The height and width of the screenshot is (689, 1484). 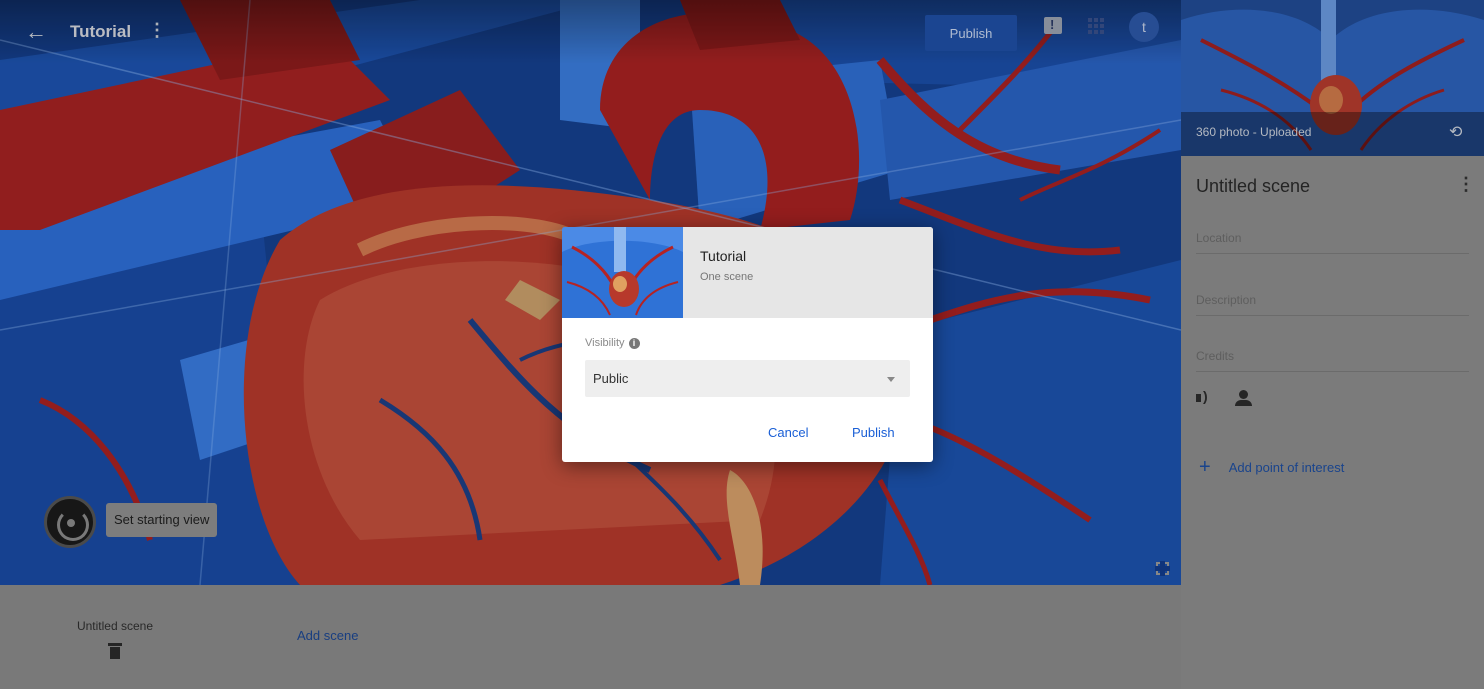 I want to click on cancel-button: Cancel, so click(x=788, y=432).